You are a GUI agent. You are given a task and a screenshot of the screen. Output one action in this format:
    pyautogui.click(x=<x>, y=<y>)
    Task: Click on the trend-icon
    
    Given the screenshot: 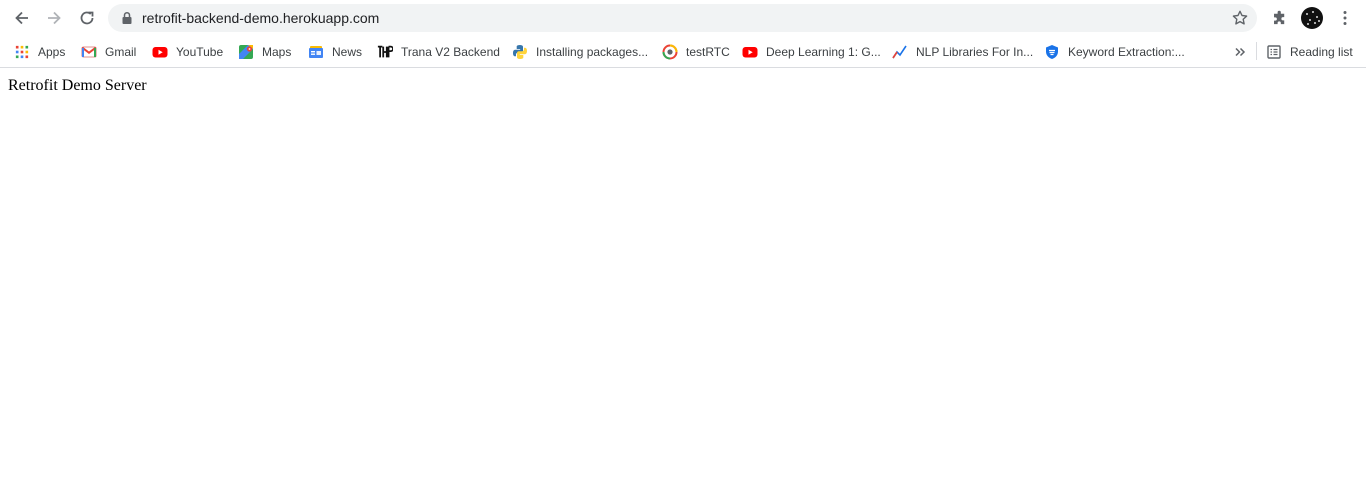 What is the action you would take?
    pyautogui.click(x=900, y=52)
    